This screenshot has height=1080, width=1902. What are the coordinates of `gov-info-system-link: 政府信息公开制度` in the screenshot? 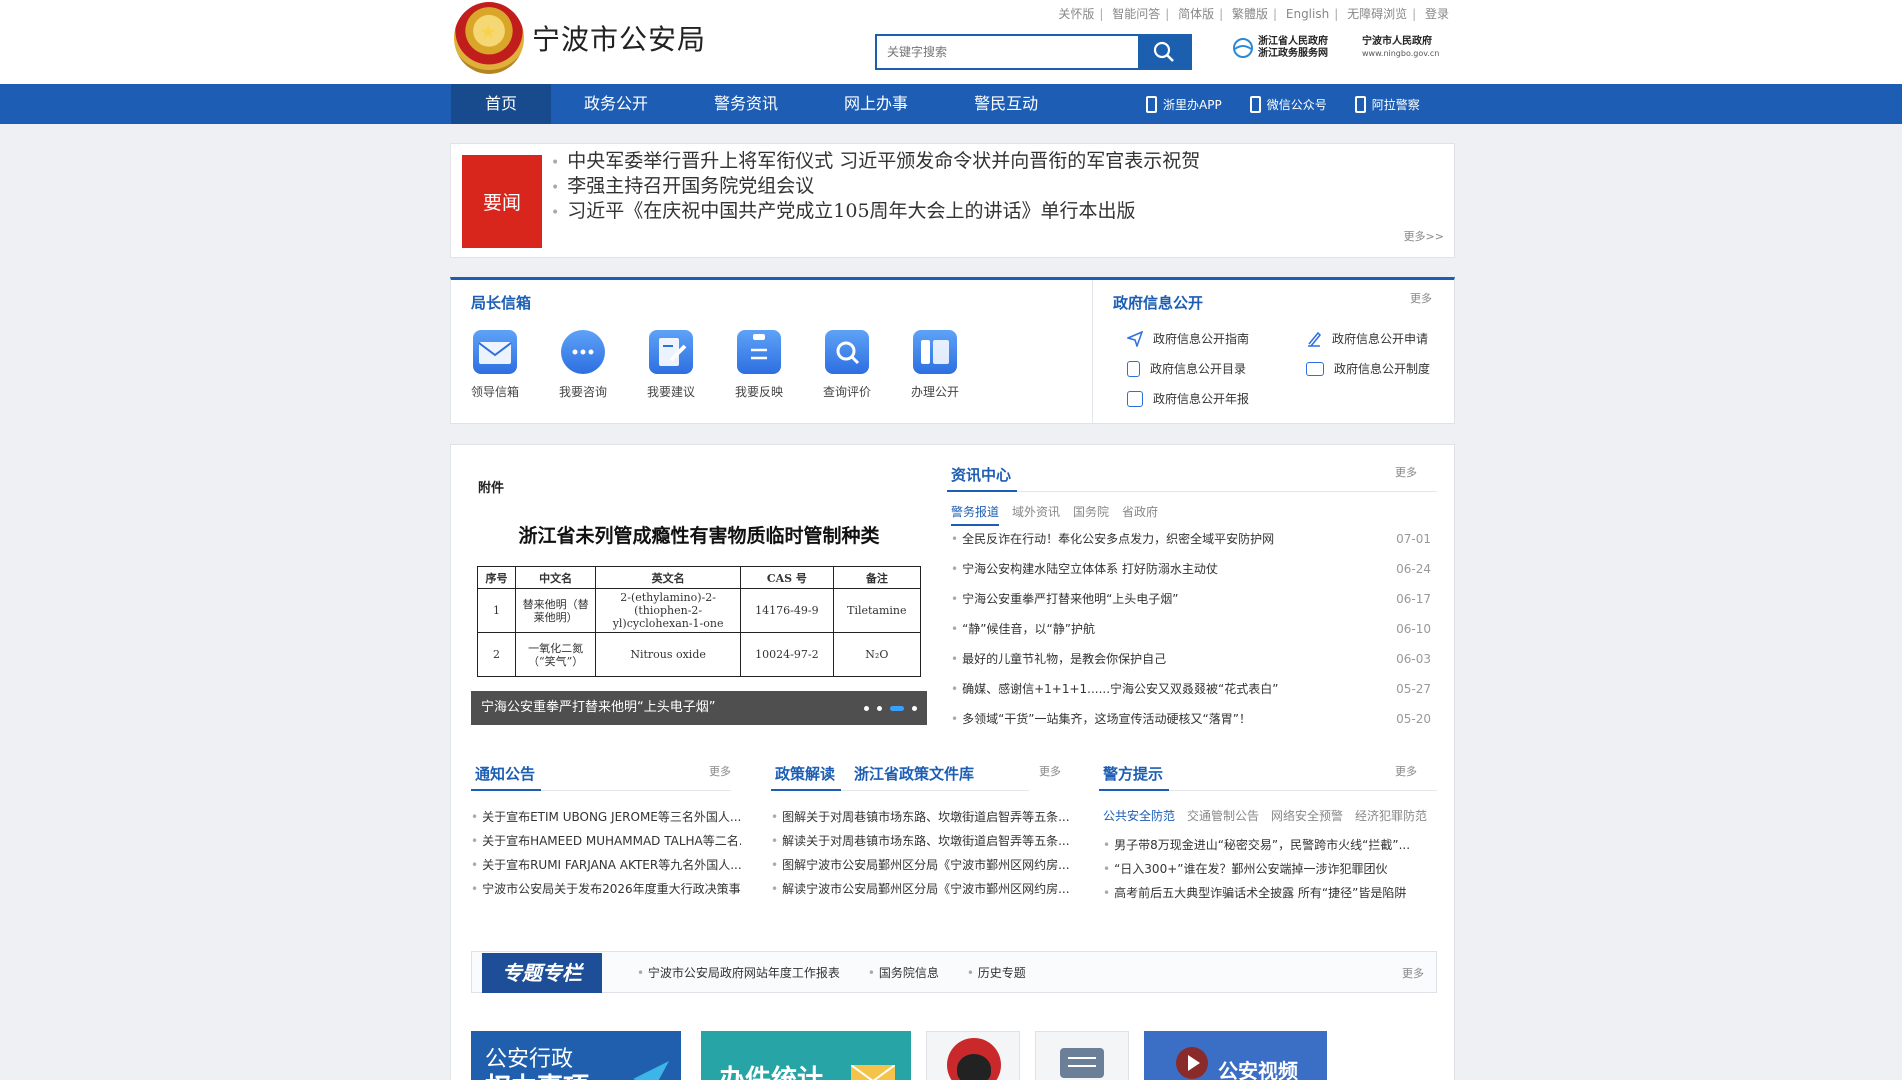 It's located at (1368, 368).